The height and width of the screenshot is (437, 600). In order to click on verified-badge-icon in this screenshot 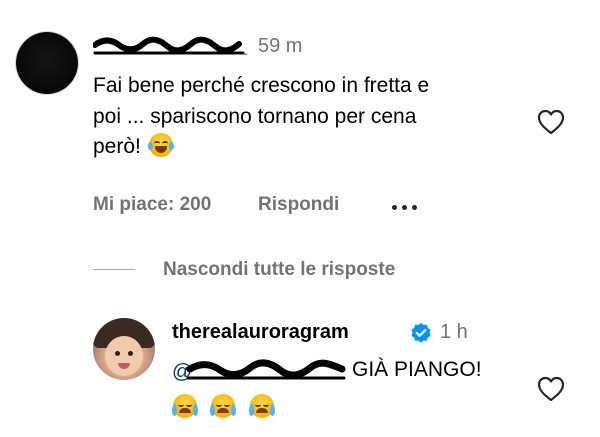, I will do `click(421, 333)`.